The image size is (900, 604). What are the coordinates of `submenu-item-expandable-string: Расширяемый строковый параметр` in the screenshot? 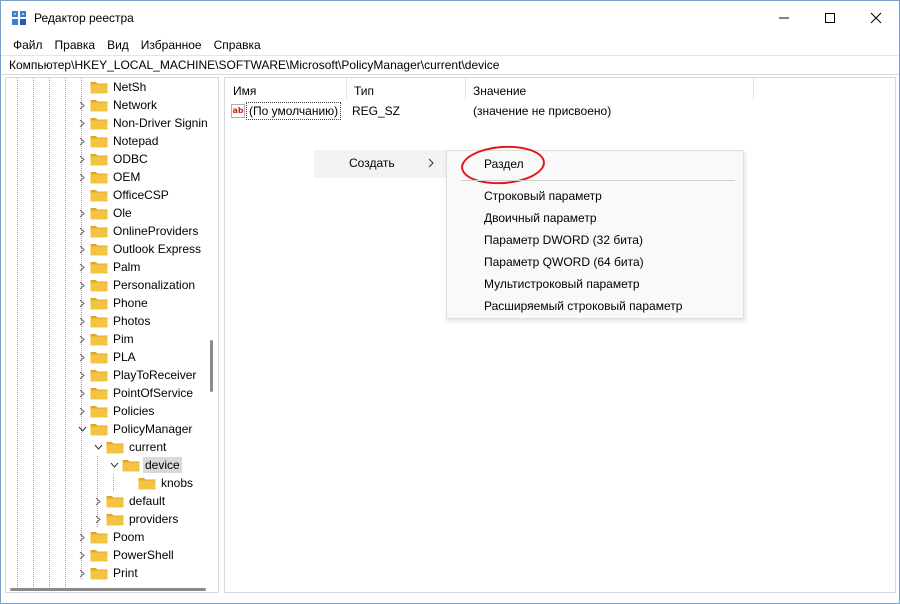 It's located at (583, 306).